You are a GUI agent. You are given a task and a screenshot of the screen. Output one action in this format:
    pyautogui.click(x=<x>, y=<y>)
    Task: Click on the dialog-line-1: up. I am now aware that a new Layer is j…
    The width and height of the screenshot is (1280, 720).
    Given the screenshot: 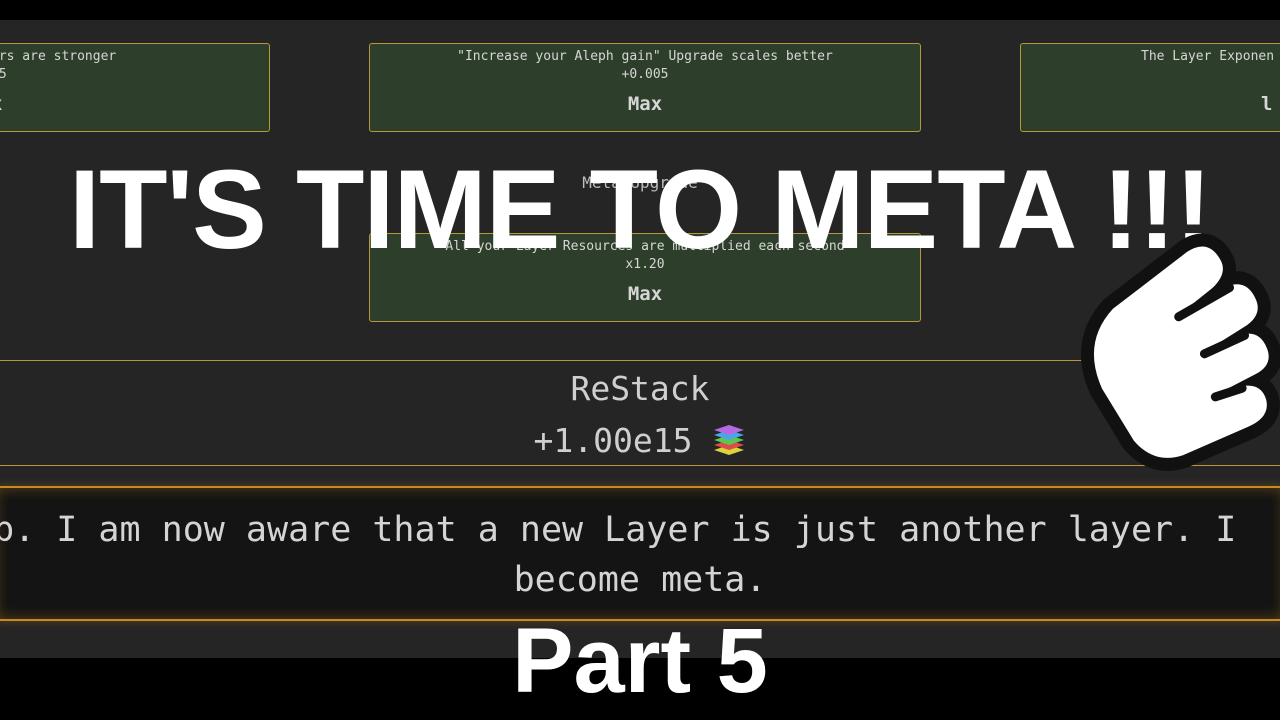 What is the action you would take?
    pyautogui.click(x=618, y=530)
    